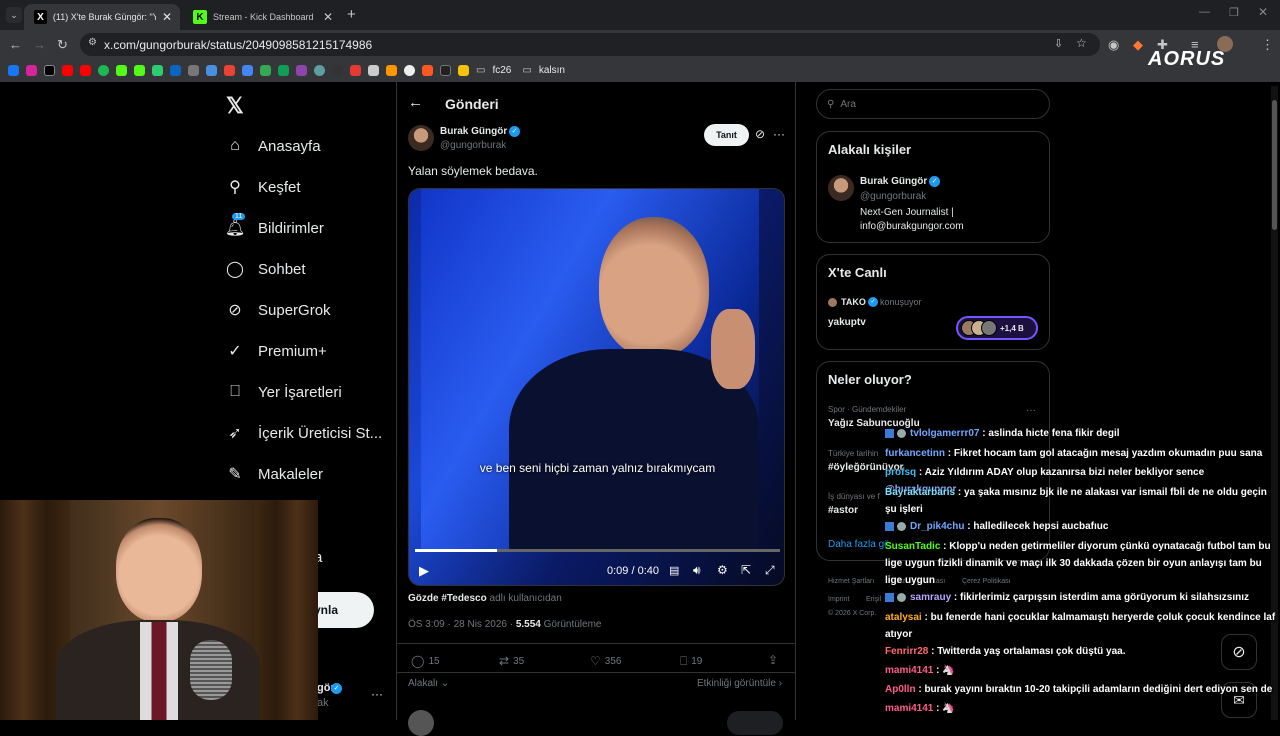 This screenshot has width=1280, height=736. I want to click on share-icon: ⇪, so click(773, 660).